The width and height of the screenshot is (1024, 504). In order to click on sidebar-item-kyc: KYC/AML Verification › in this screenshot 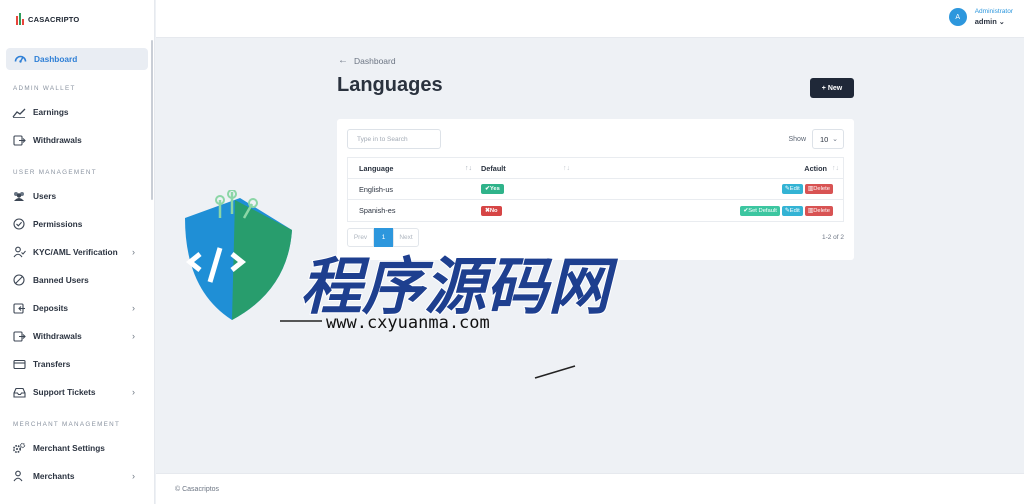, I will do `click(77, 252)`.